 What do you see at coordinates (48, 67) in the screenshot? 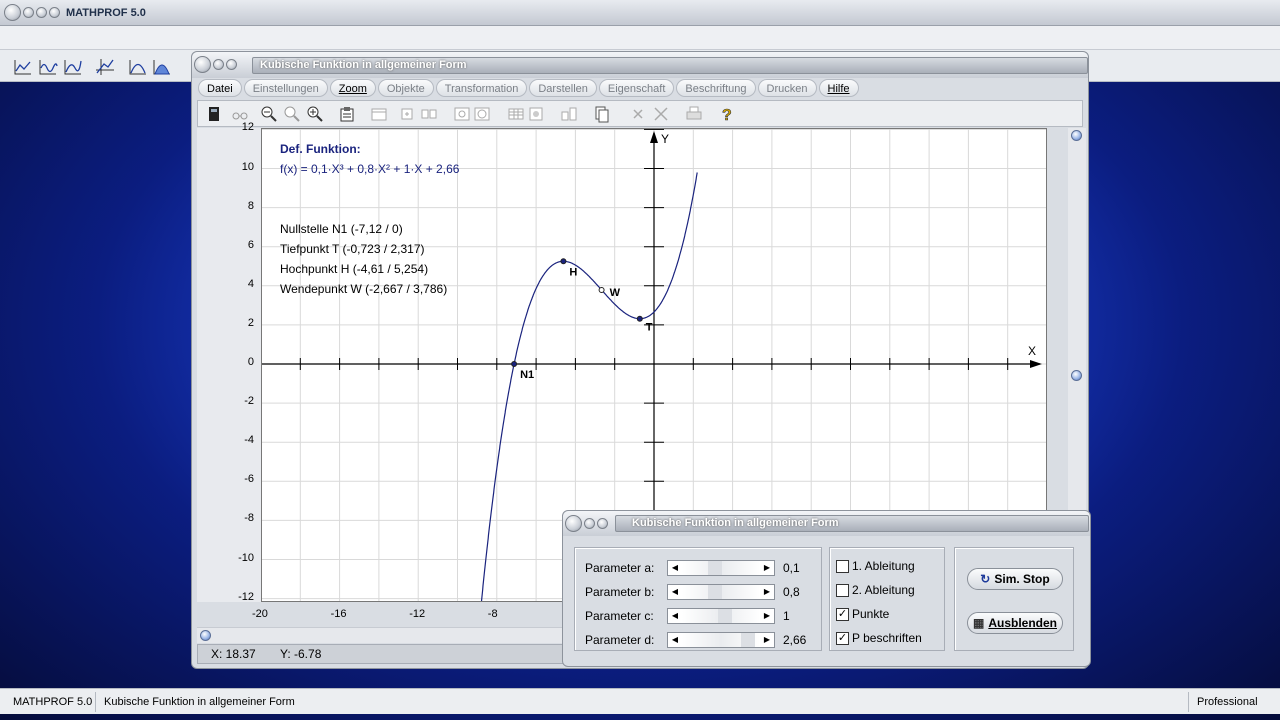
I see `wave-chart-icon` at bounding box center [48, 67].